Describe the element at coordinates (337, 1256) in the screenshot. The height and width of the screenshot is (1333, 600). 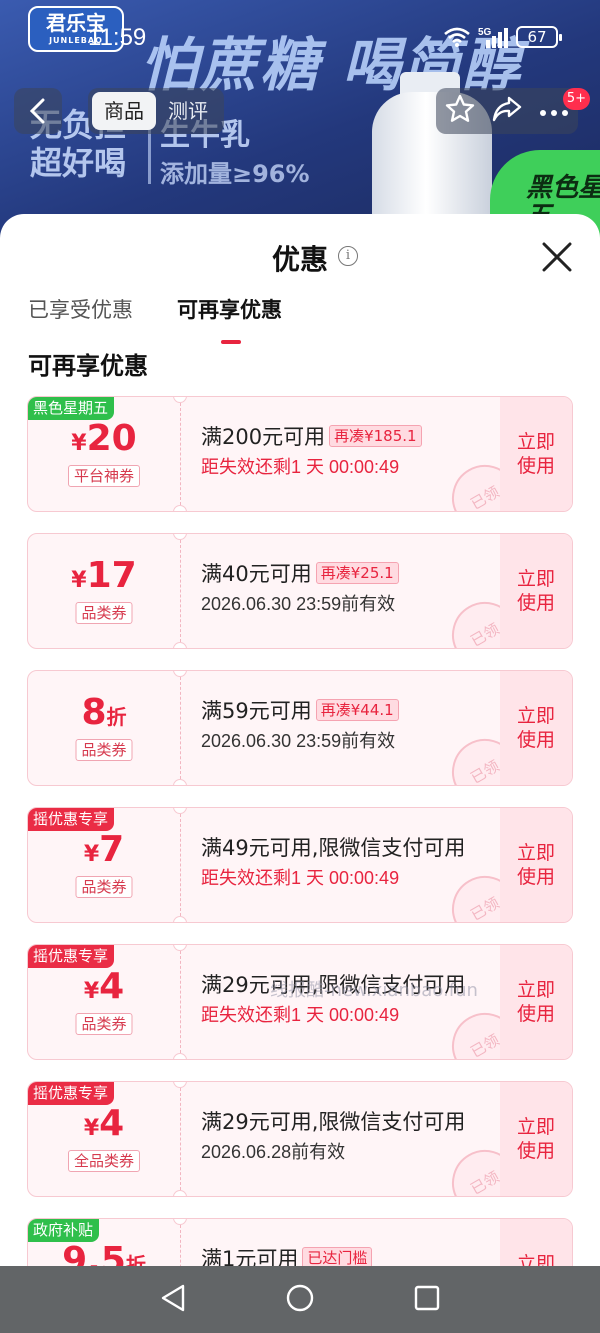
I see `coupon-remaining-badge: 已达门槛` at that location.